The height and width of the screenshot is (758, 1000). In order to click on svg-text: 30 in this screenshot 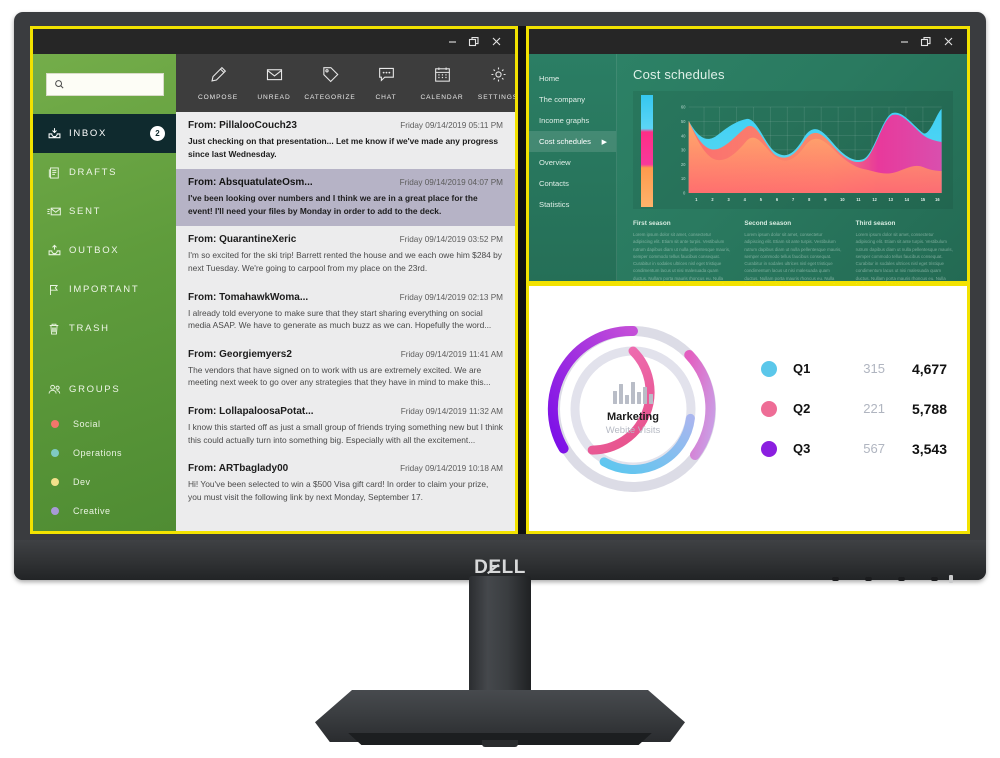, I will do `click(683, 149)`.